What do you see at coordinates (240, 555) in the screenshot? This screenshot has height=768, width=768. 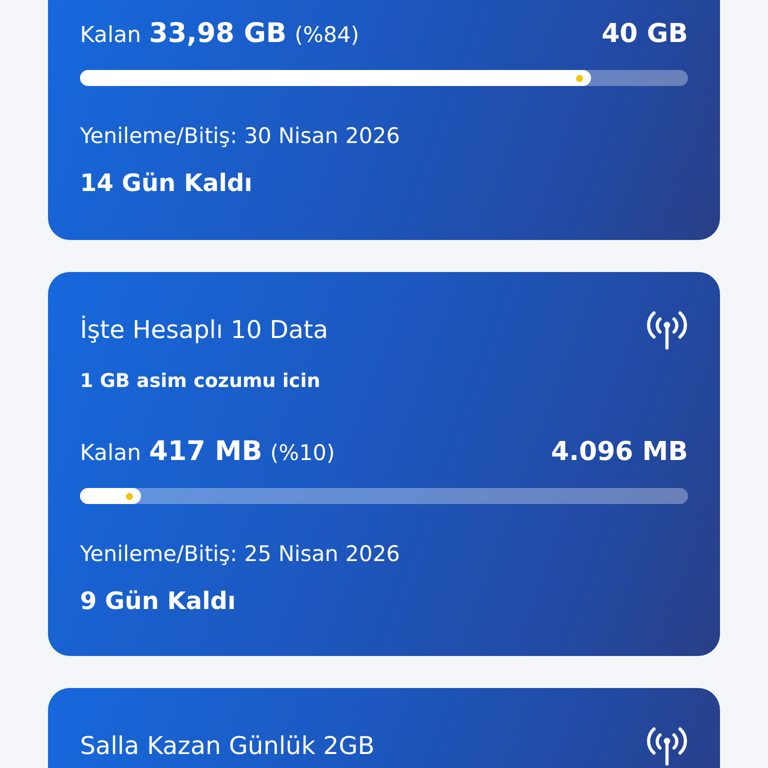 I see `renewal-date: Yenileme/Bitiş: 25 Nisan 2026` at bounding box center [240, 555].